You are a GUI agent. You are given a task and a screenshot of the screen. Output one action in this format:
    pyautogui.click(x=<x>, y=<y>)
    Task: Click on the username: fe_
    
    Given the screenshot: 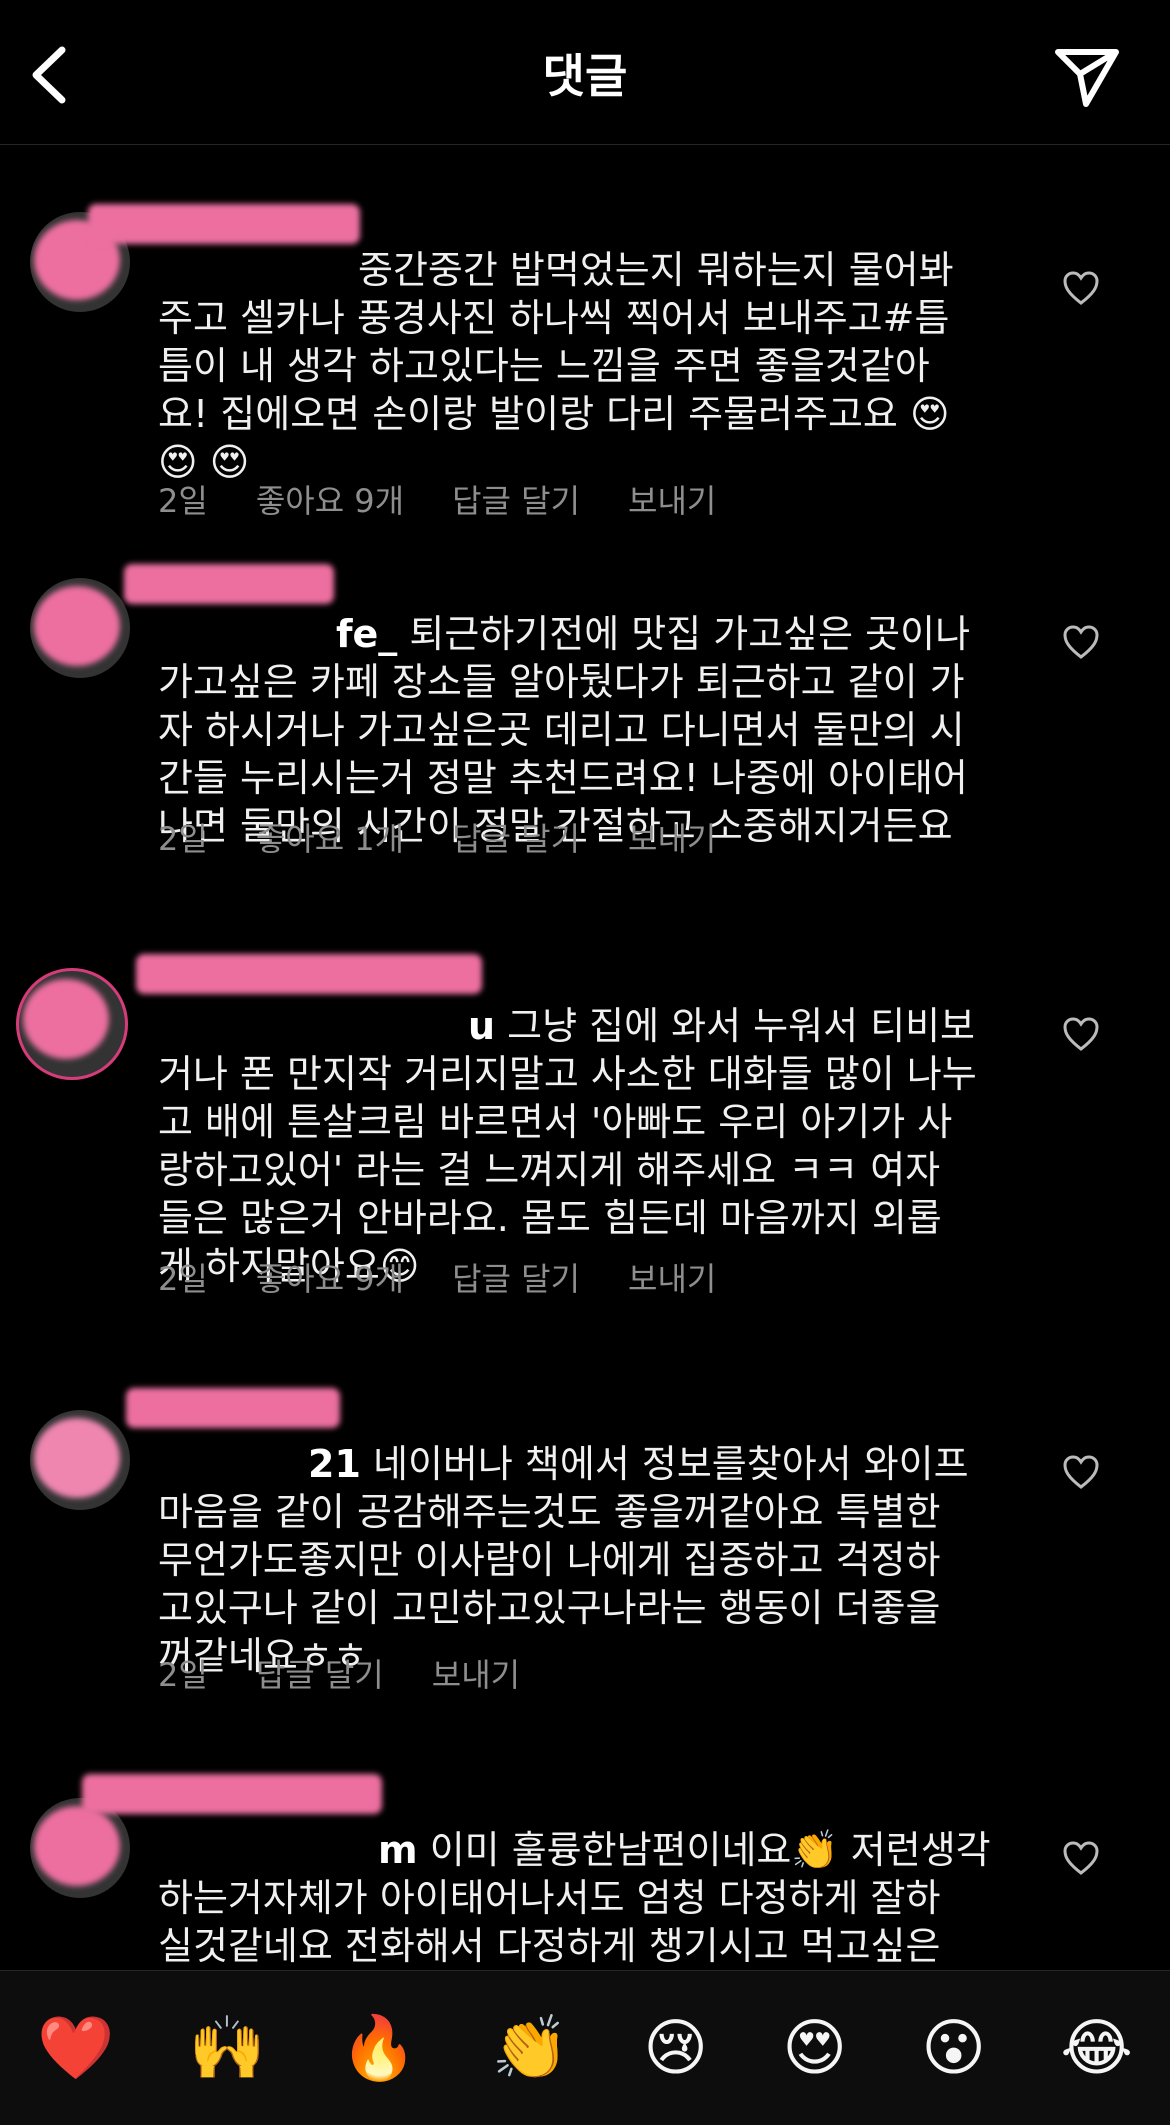 What is the action you would take?
    pyautogui.click(x=366, y=634)
    